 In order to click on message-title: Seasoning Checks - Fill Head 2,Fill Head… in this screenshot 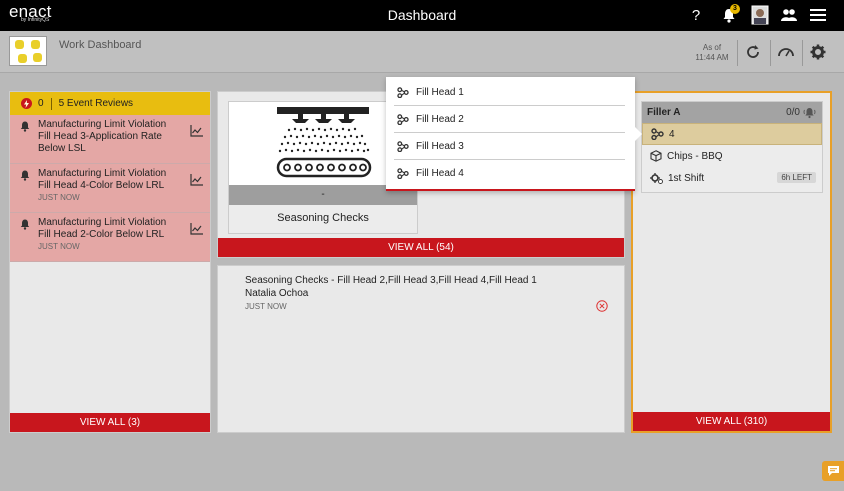, I will do `click(391, 280)`.